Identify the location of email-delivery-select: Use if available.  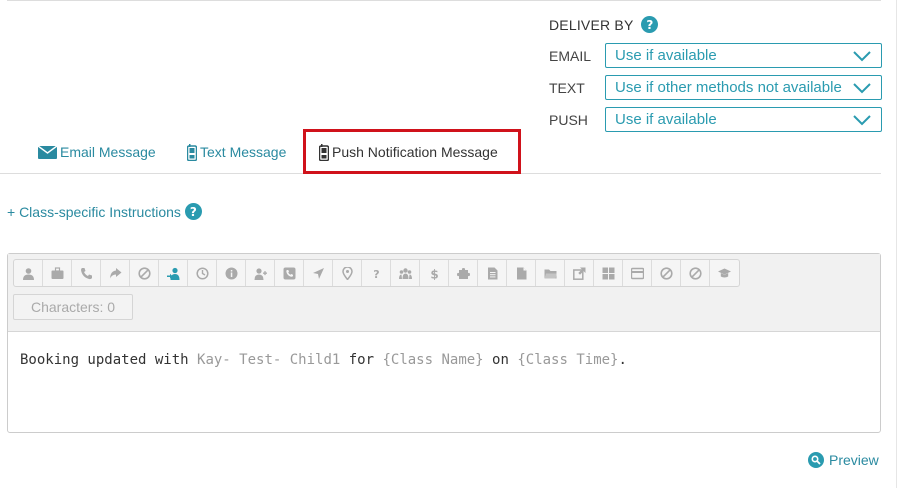
(743, 55).